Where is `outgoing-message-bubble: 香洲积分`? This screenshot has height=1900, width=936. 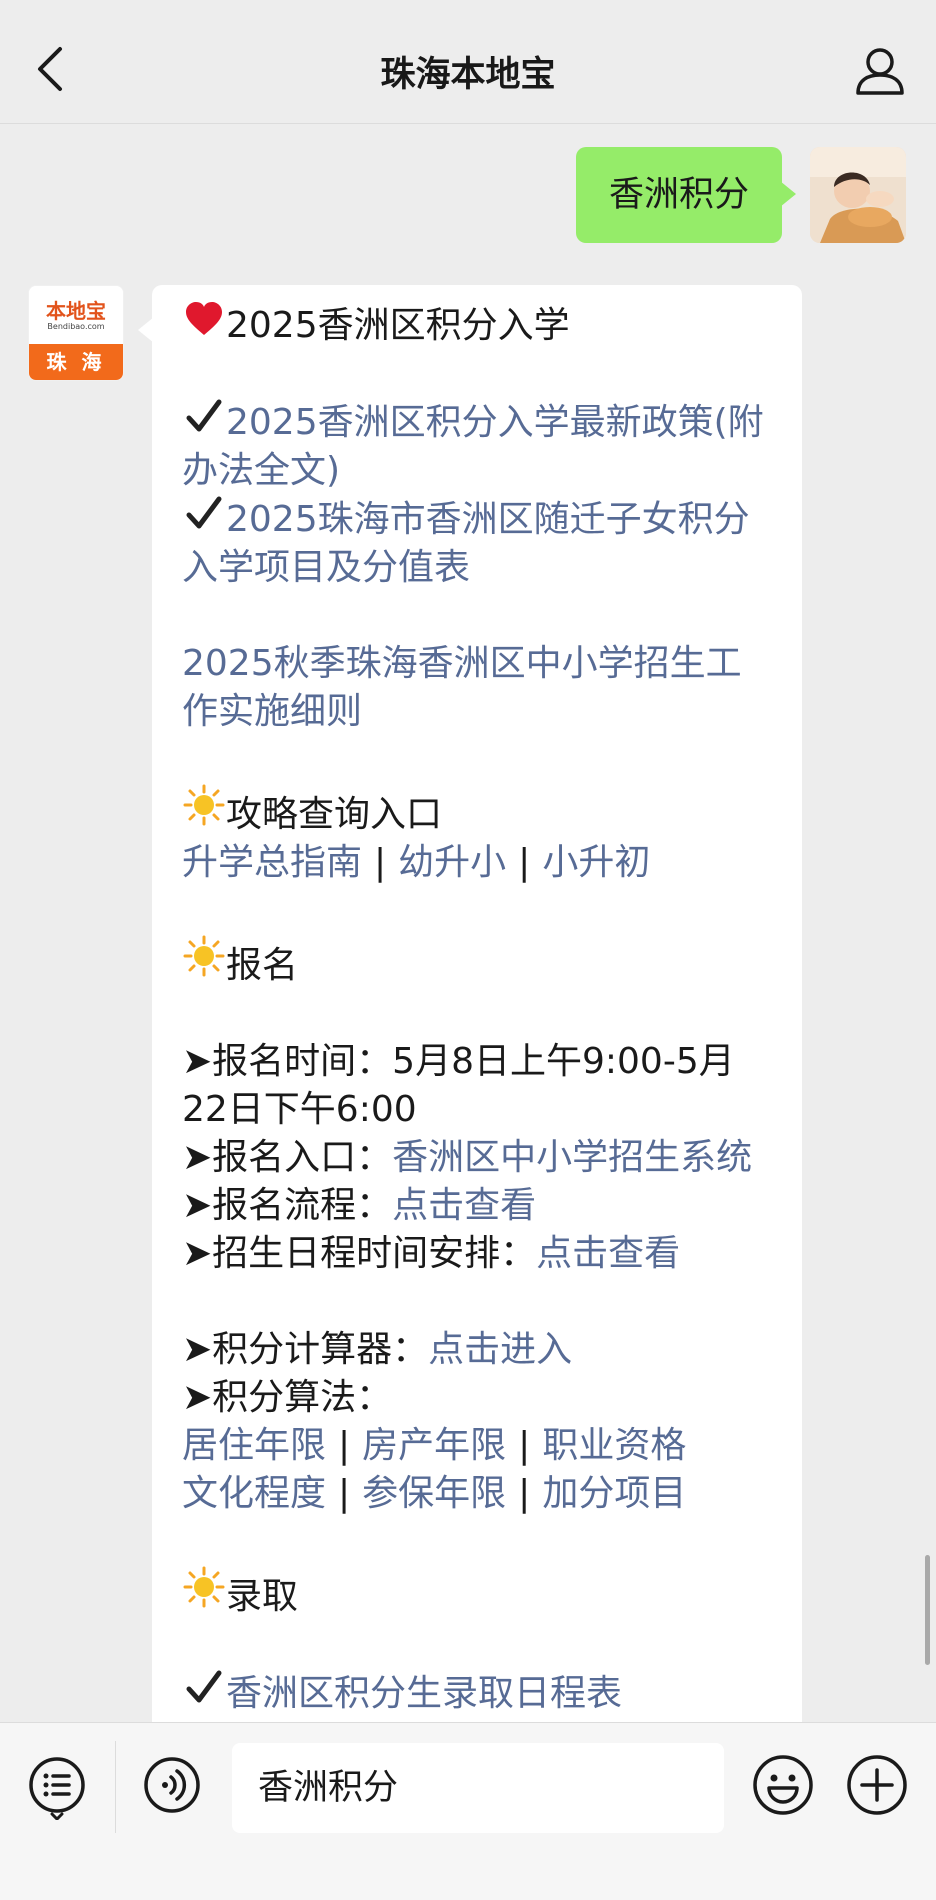 outgoing-message-bubble: 香洲积分 is located at coordinates (686, 195).